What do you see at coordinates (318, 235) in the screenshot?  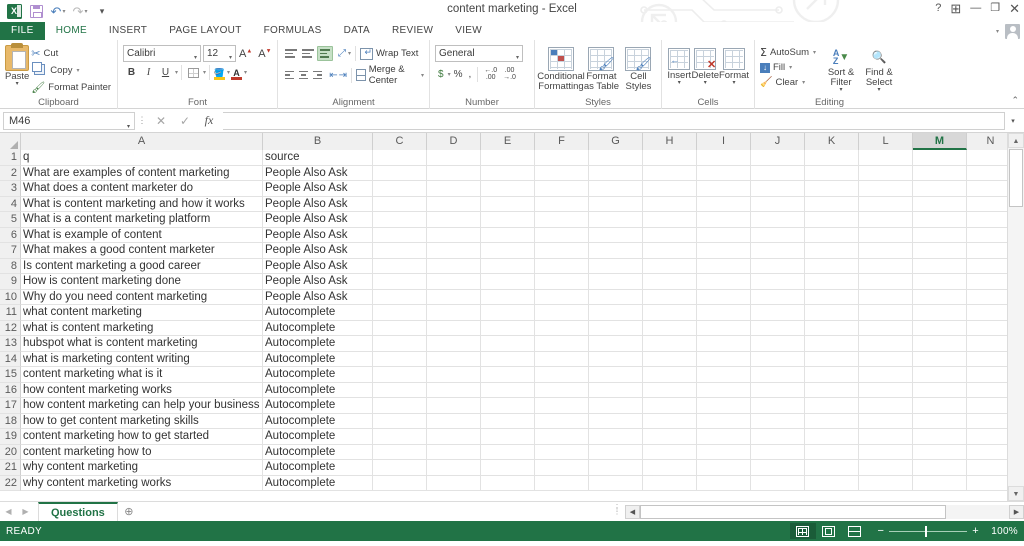 I see `cell-B6: People Also Ask` at bounding box center [318, 235].